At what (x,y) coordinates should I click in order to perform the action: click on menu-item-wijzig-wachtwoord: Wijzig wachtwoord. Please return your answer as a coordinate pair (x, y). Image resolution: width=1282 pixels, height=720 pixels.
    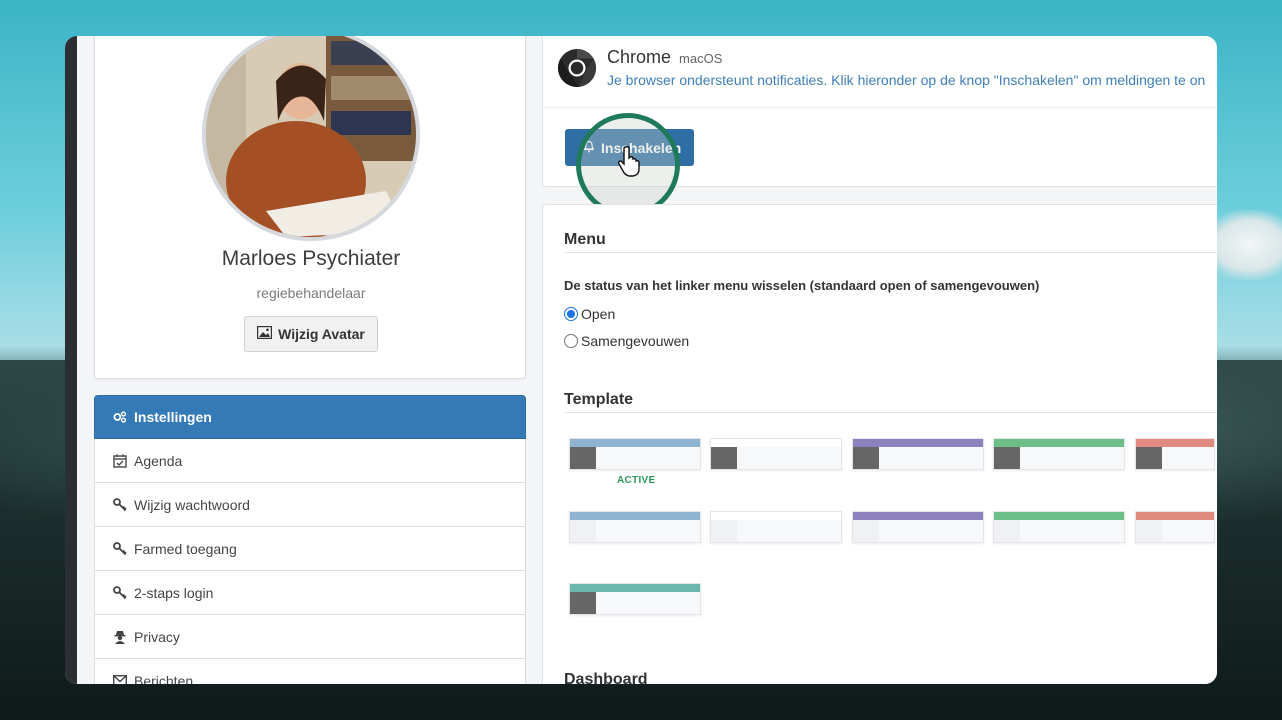
    Looking at the image, I should click on (310, 505).